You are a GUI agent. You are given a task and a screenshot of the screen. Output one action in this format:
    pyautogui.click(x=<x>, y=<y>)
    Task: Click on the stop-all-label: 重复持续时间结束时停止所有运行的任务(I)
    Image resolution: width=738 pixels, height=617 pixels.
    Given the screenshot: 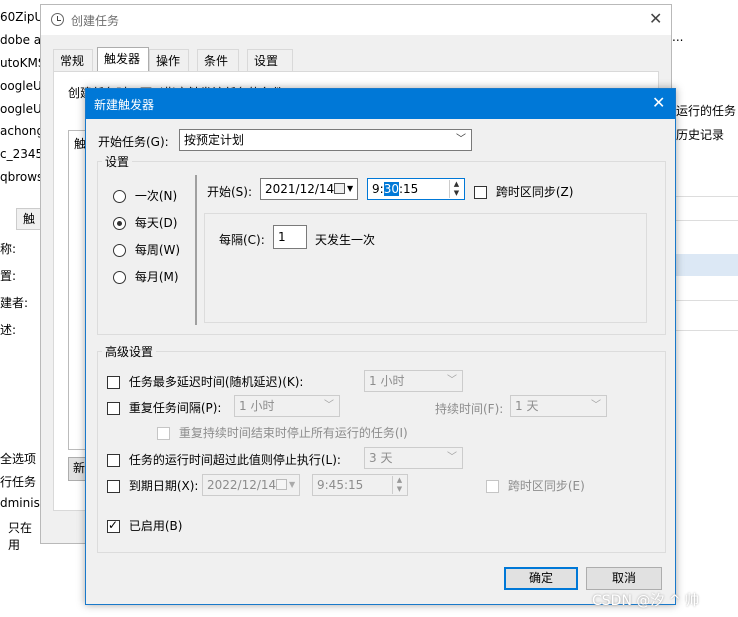 What is the action you would take?
    pyautogui.click(x=293, y=433)
    